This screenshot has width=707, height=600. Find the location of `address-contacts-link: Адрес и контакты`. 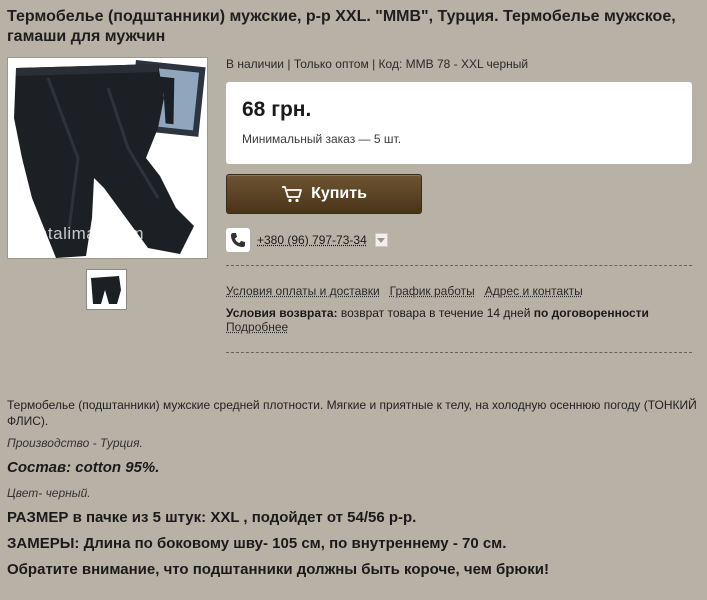

address-contacts-link: Адрес и контакты is located at coordinates (534, 291).